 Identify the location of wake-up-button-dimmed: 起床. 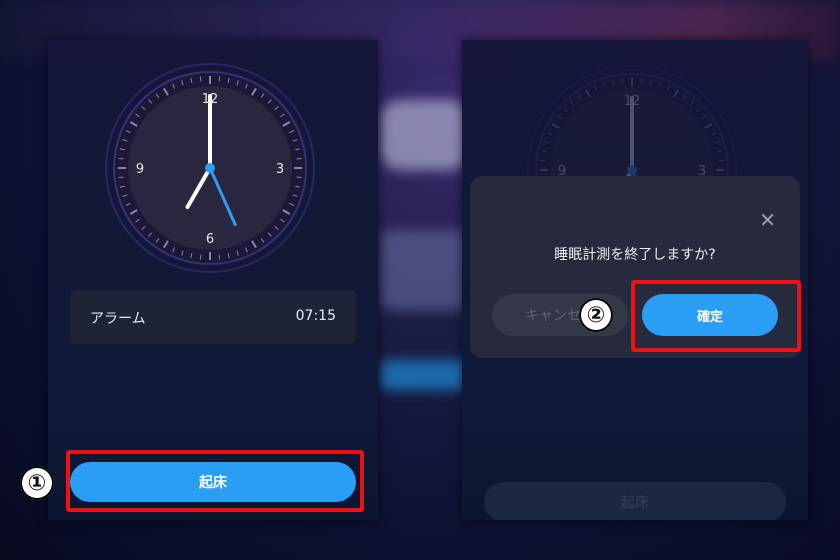
(635, 501).